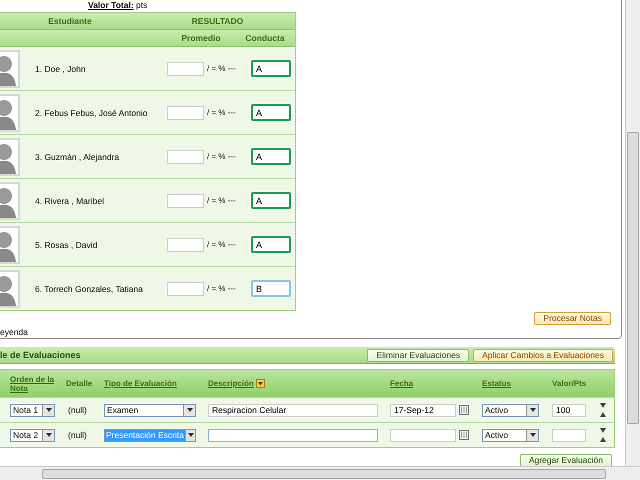 Image resolution: width=640 pixels, height=480 pixels. What do you see at coordinates (61, 69) in the screenshot?
I see `student-name: 1. Doe , John` at bounding box center [61, 69].